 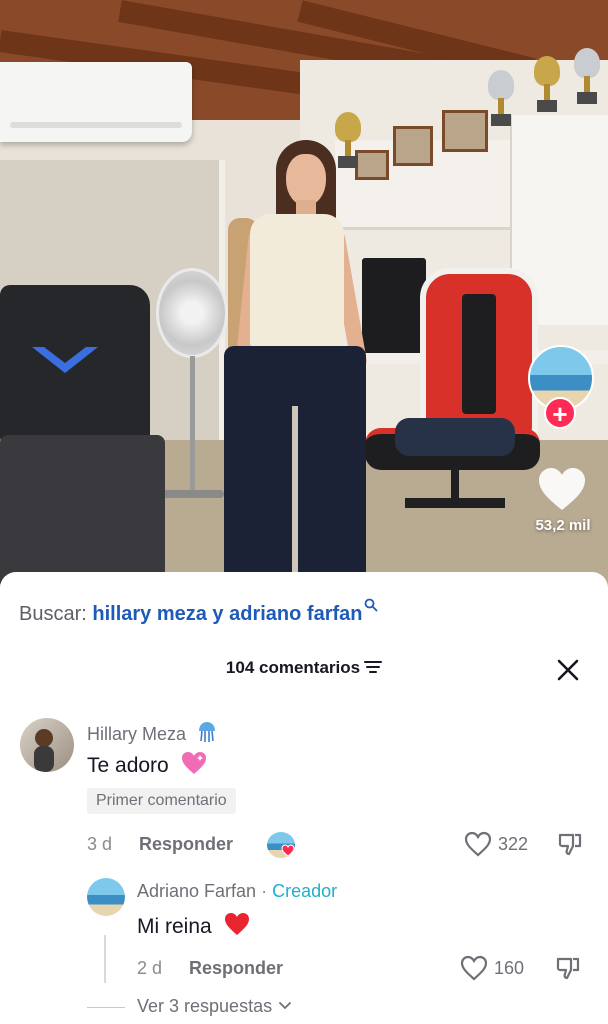 I want to click on red-heart-emoji-icon, so click(x=236, y=924).